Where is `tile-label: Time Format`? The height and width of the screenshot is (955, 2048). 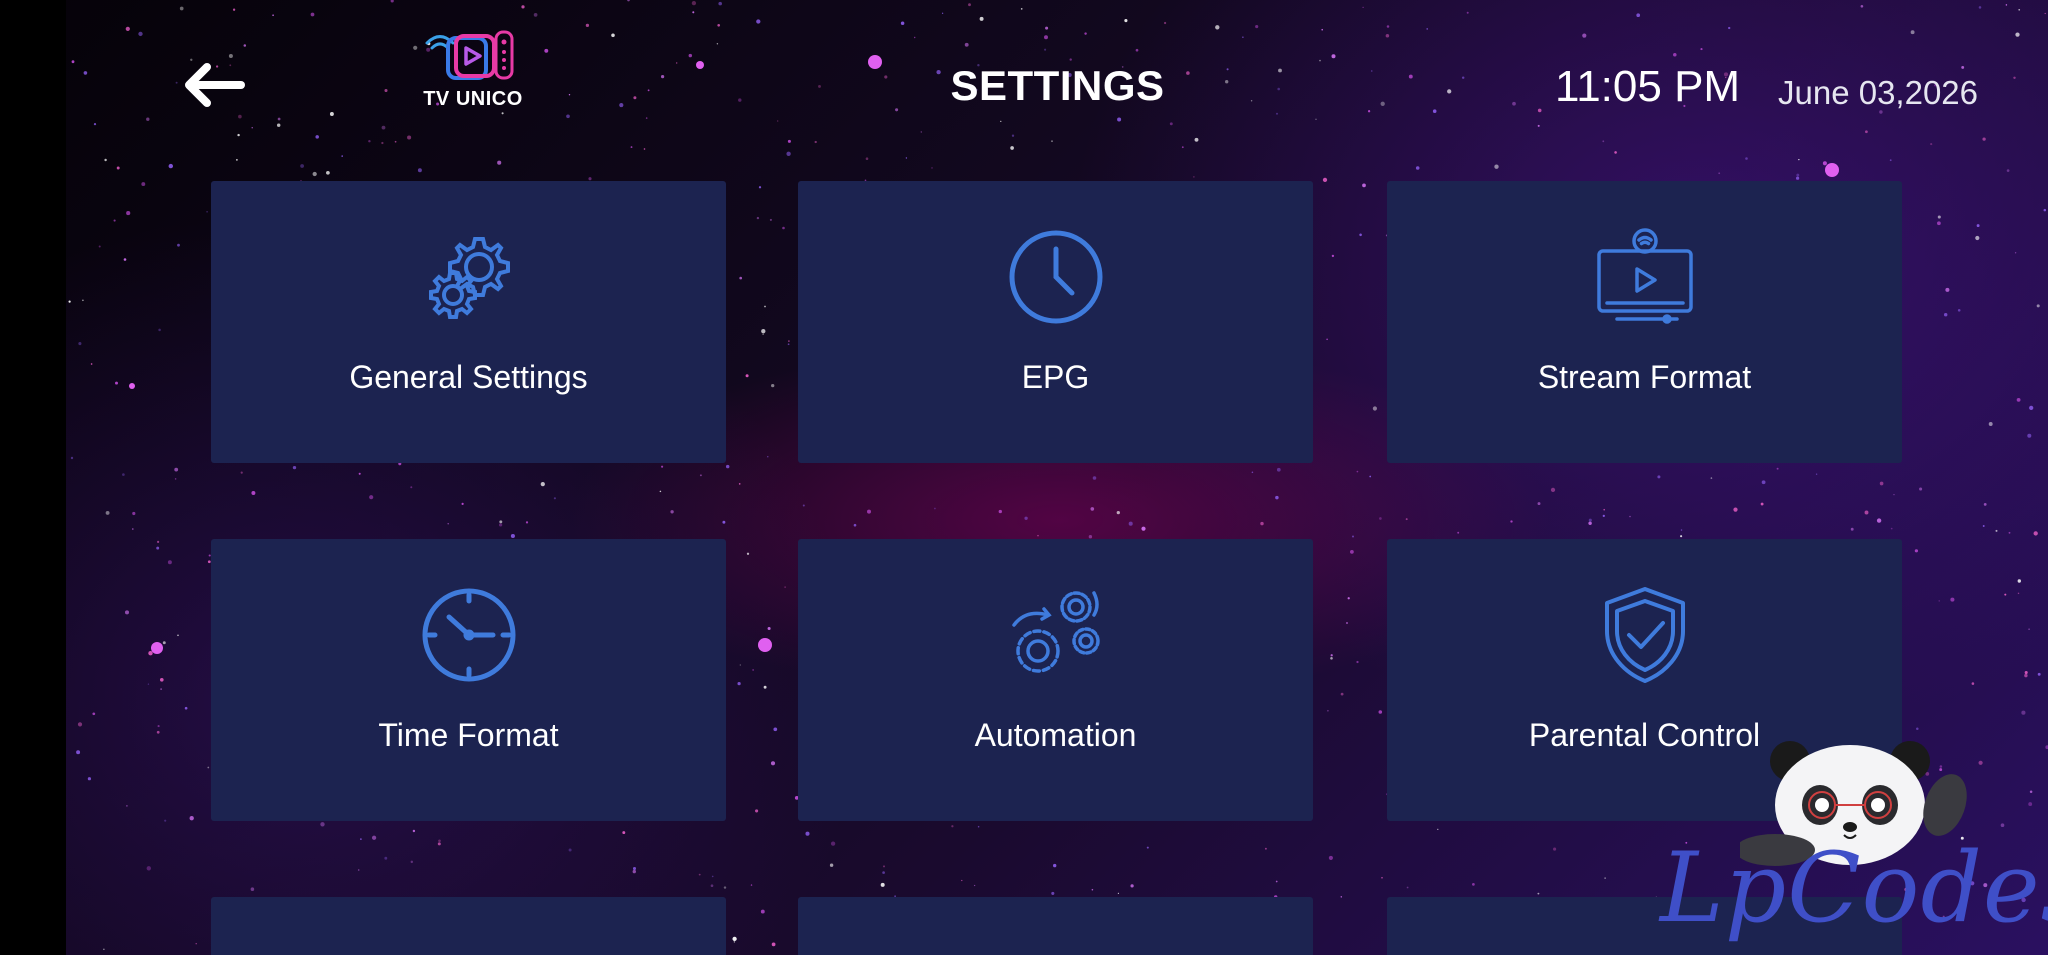 tile-label: Time Format is located at coordinates (468, 735).